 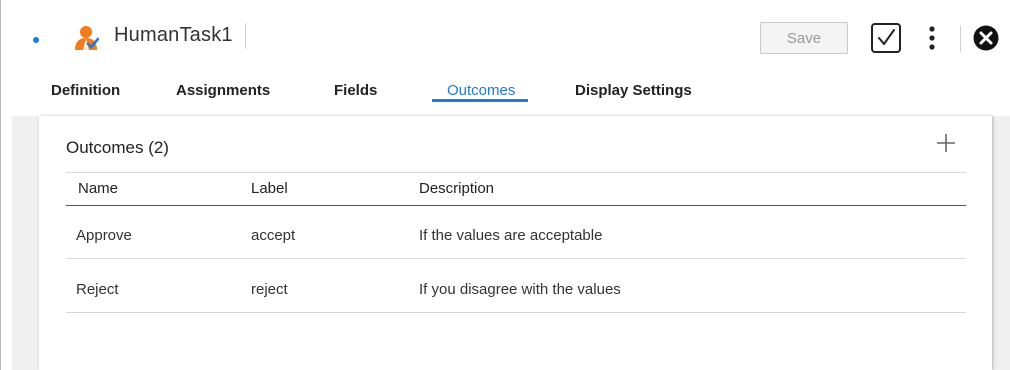 I want to click on row-1-name: Approve, so click(x=104, y=235).